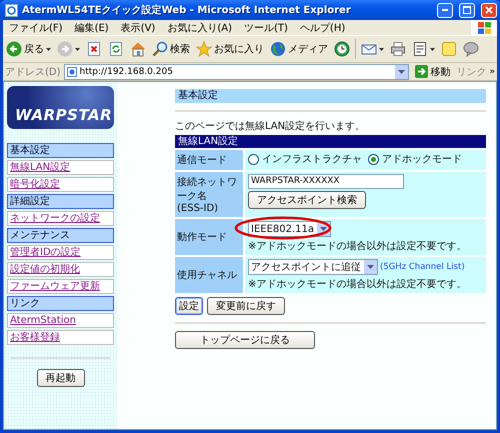 The image size is (500, 433). What do you see at coordinates (326, 181) in the screenshot?
I see `ssid-field: WARPSTAR-XXXXXX` at bounding box center [326, 181].